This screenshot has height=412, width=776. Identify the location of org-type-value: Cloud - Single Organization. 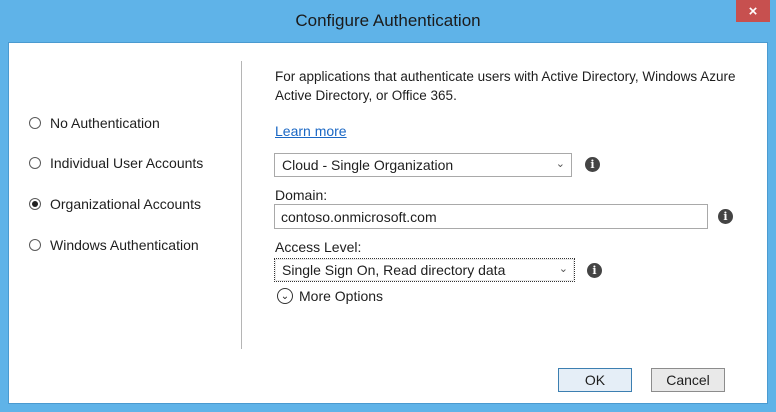
(368, 165).